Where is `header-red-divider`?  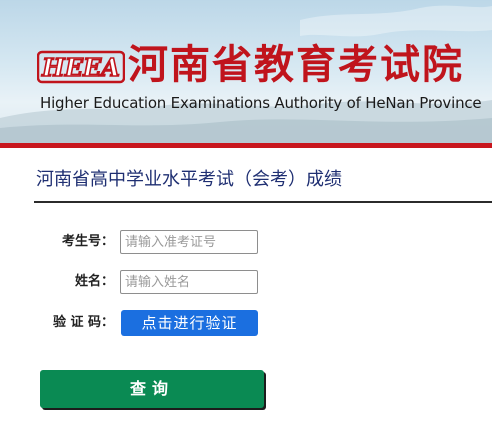 header-red-divider is located at coordinates (246, 145).